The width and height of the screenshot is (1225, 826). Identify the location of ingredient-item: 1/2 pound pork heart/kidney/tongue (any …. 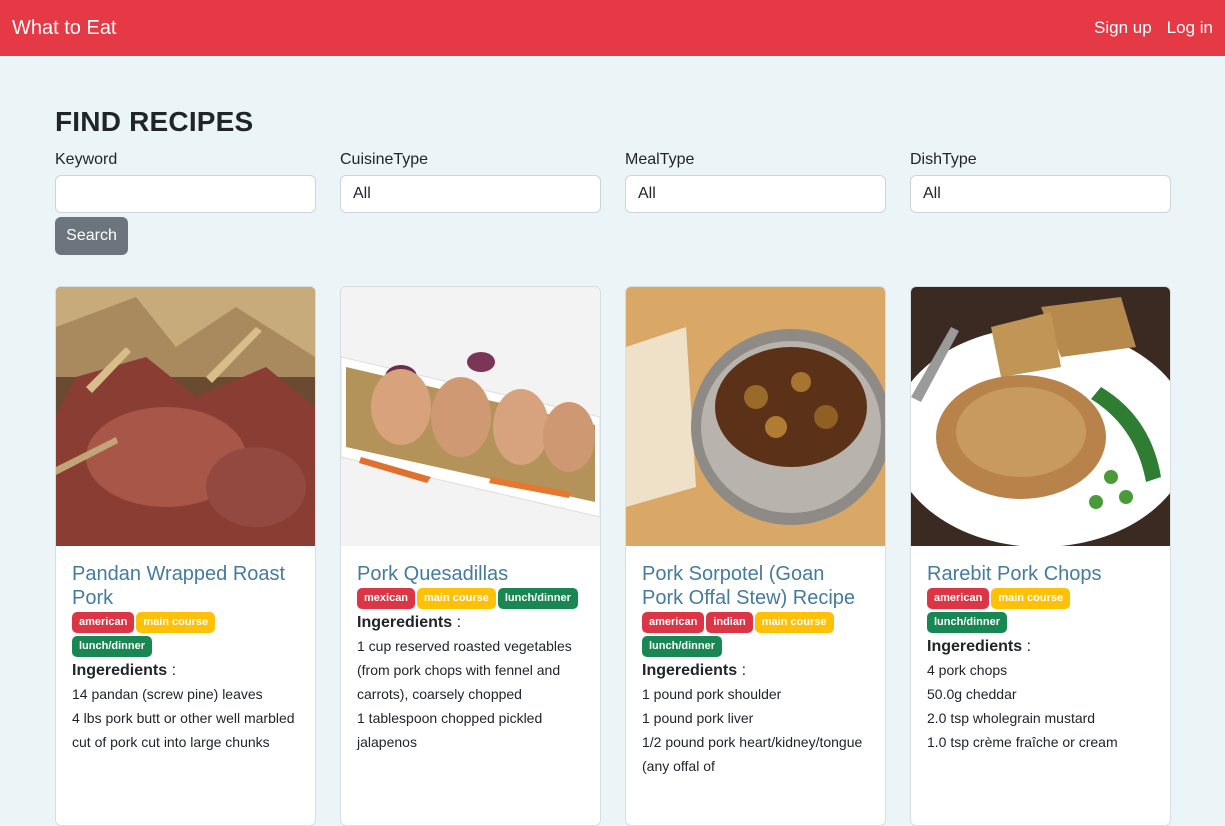
(752, 754).